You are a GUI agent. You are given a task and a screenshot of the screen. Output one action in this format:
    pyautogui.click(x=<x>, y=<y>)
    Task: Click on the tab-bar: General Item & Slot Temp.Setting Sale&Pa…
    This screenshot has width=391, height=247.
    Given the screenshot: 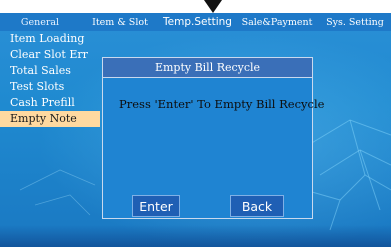 What is the action you would take?
    pyautogui.click(x=195, y=22)
    